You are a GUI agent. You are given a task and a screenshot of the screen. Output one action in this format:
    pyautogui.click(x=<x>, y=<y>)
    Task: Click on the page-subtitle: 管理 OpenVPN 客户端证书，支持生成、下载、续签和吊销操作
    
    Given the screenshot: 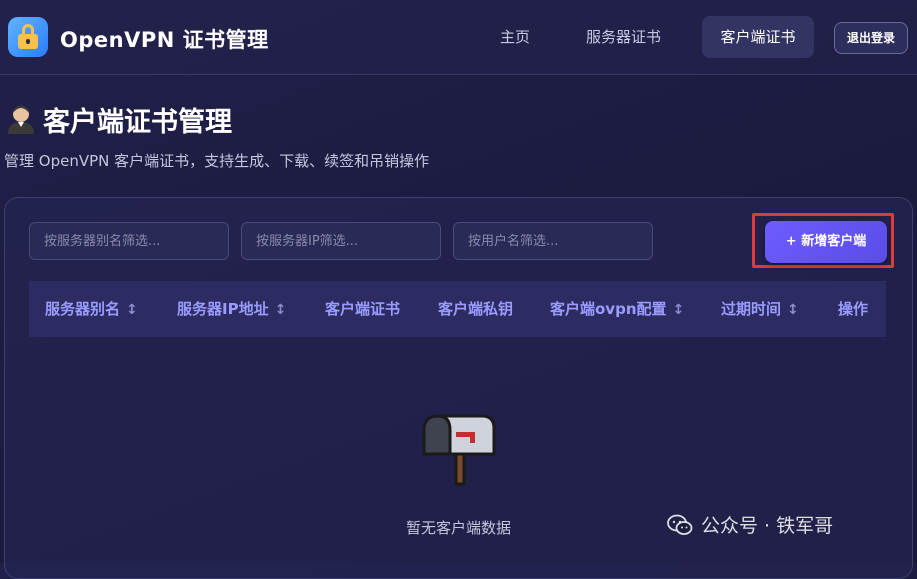 What is the action you would take?
    pyautogui.click(x=217, y=161)
    